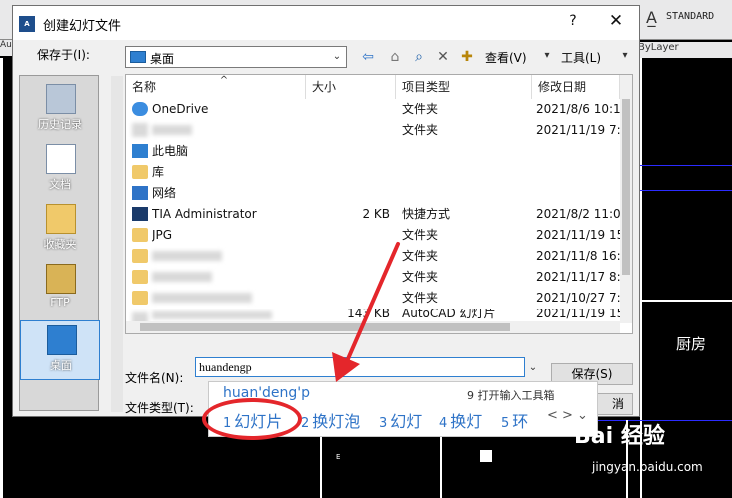 The height and width of the screenshot is (498, 732). I want to click on documents-icon, so click(61, 159).